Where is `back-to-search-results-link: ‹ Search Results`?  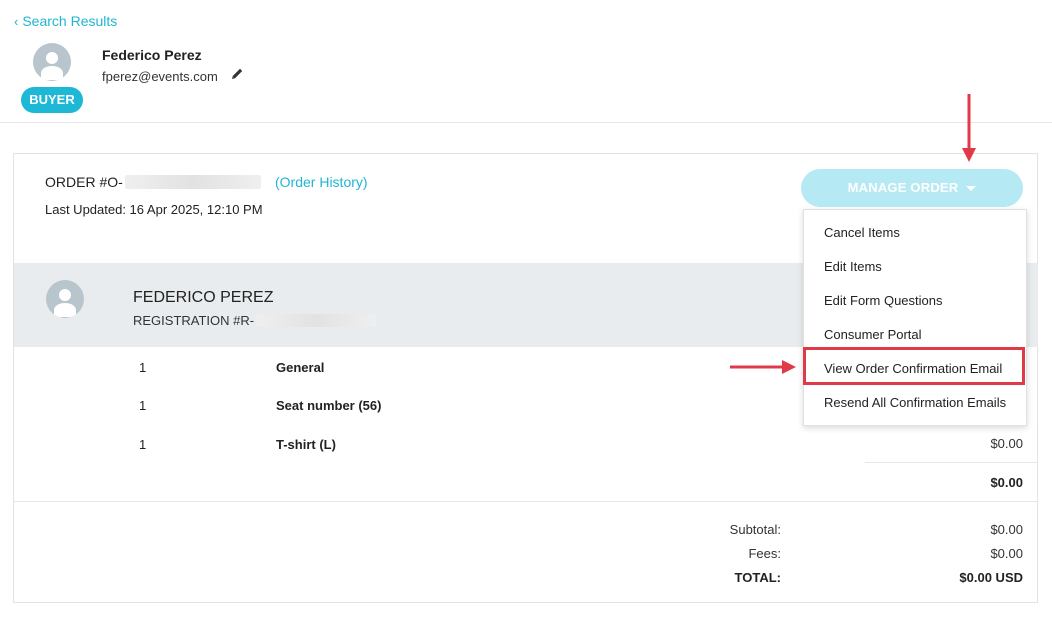 back-to-search-results-link: ‹ Search Results is located at coordinates (65, 21).